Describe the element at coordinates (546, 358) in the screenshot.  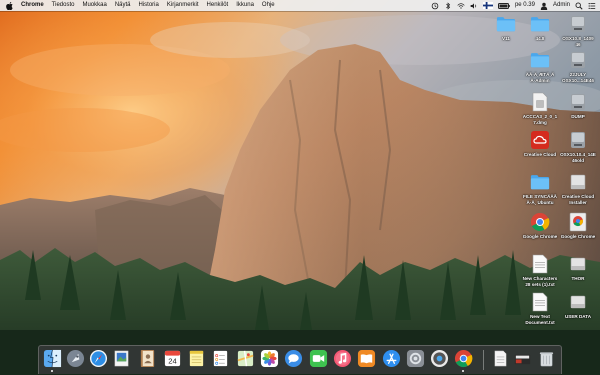
I see `dock-trash-icon` at that location.